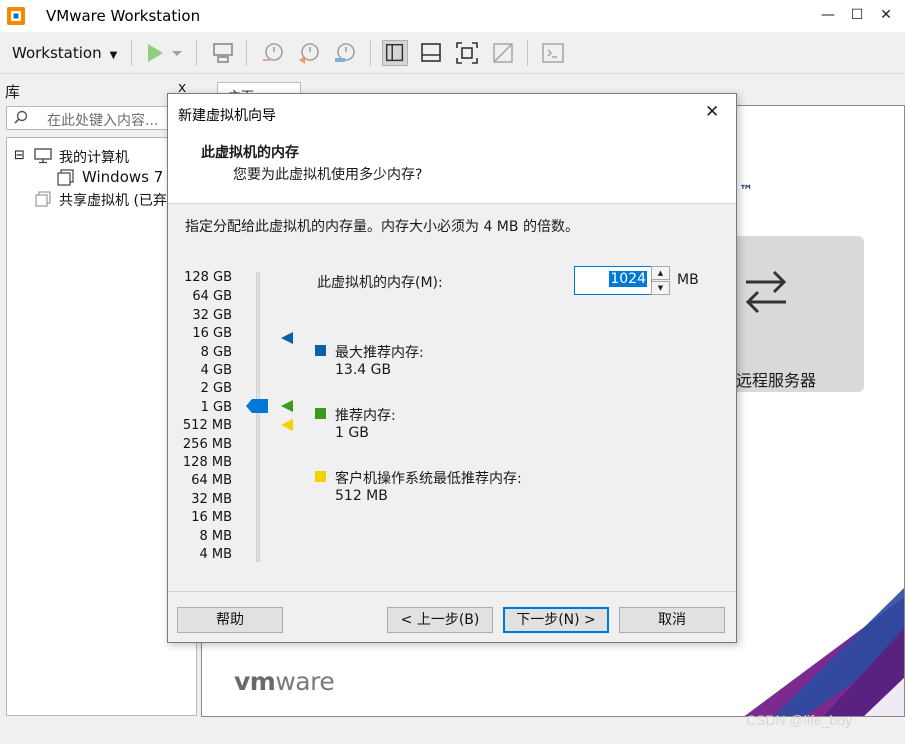 The height and width of the screenshot is (744, 905). What do you see at coordinates (320, 476) in the screenshot?
I see `min-recommended-swatch` at bounding box center [320, 476].